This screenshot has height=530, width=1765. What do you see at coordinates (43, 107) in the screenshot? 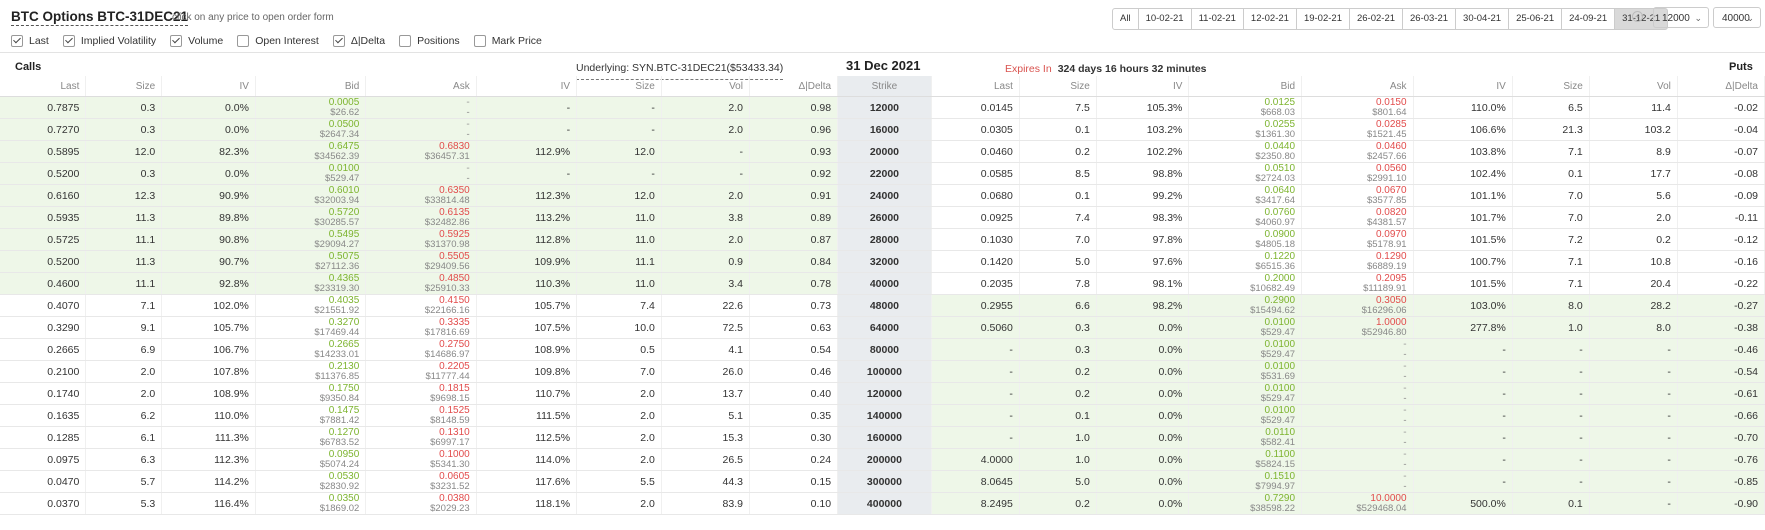
I see `c-last-cell: 0.7875` at bounding box center [43, 107].